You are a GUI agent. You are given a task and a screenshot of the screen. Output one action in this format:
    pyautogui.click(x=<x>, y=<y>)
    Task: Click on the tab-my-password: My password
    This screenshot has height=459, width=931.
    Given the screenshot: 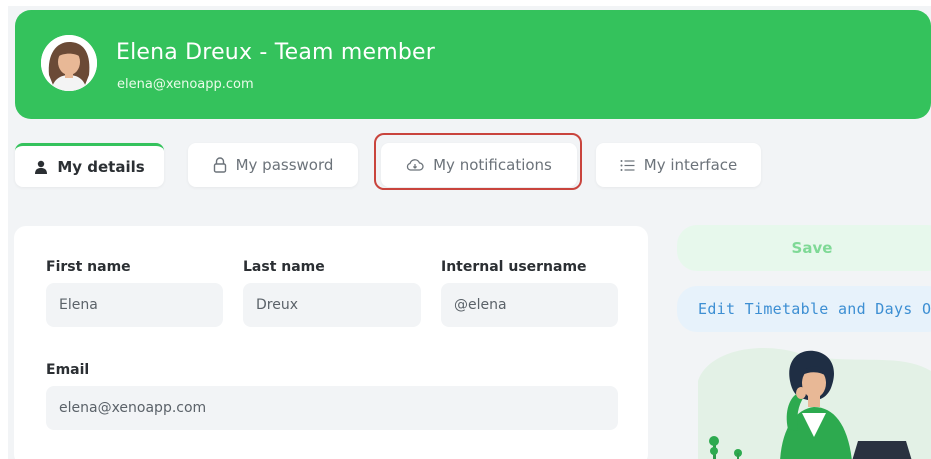 What is the action you would take?
    pyautogui.click(x=273, y=165)
    